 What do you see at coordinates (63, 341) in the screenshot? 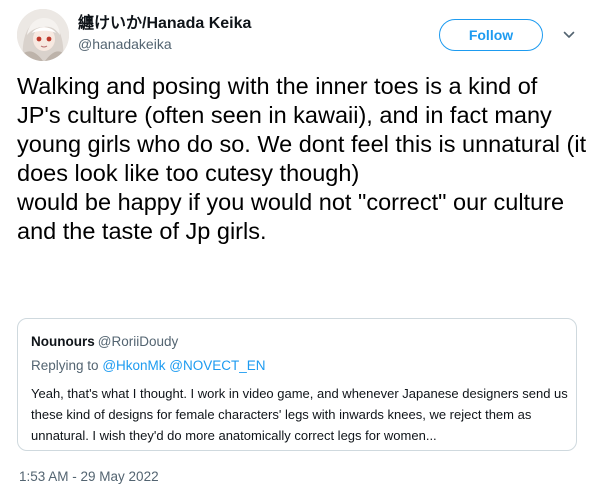
I see `quoted-display-name: Nounours` at bounding box center [63, 341].